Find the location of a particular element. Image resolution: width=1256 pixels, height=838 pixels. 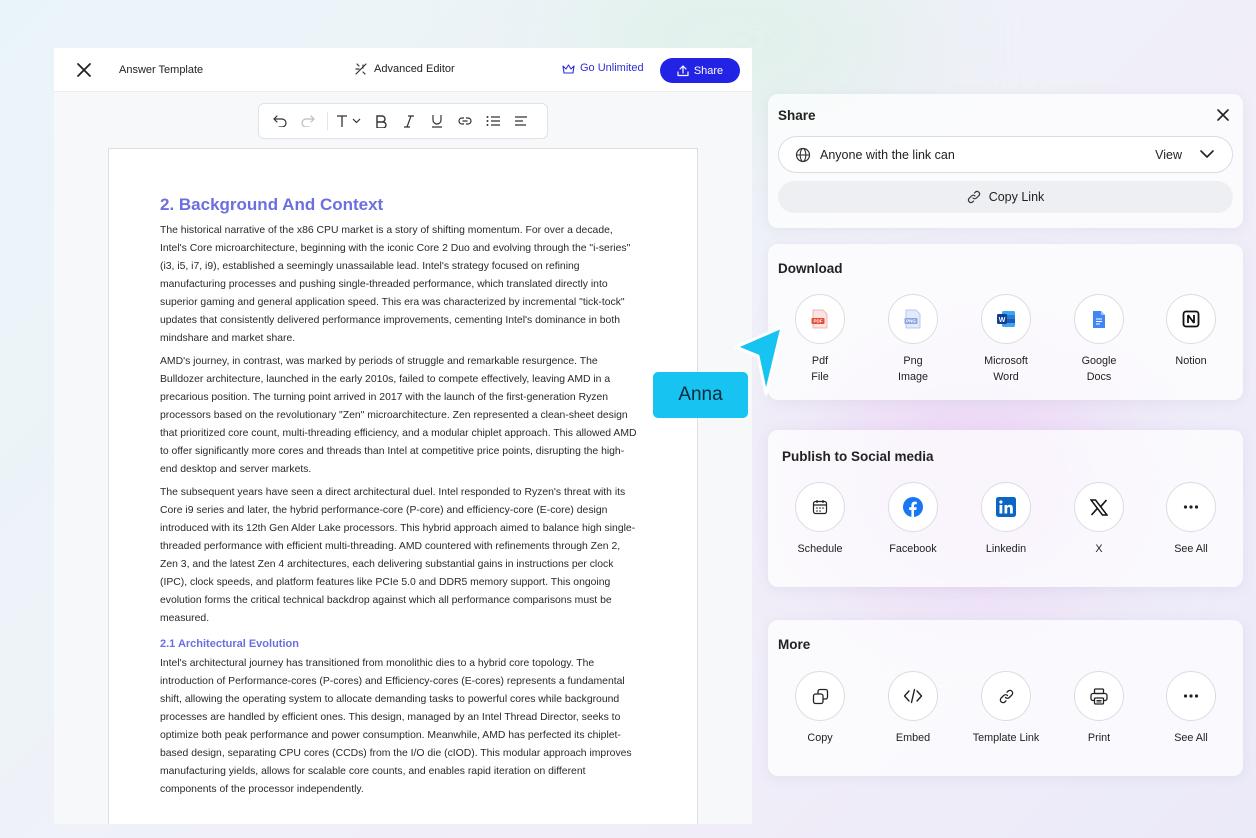

template-link-option: Template Link is located at coordinates (1006, 708).